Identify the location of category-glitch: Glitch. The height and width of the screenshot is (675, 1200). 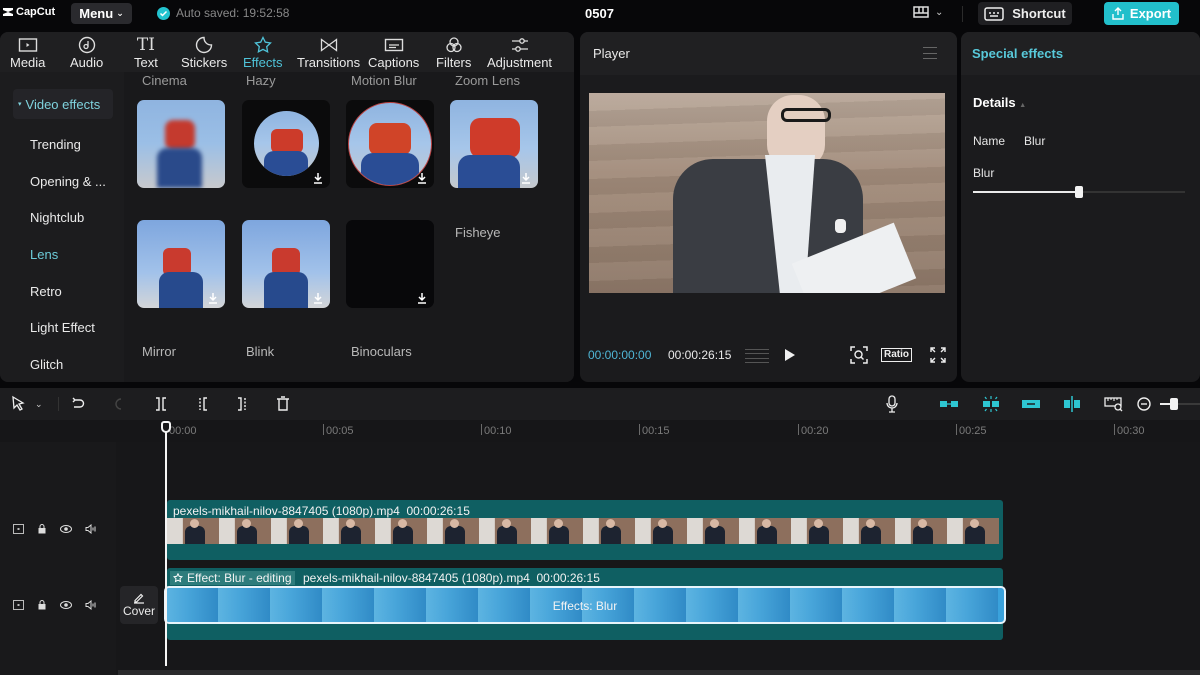
(46, 364).